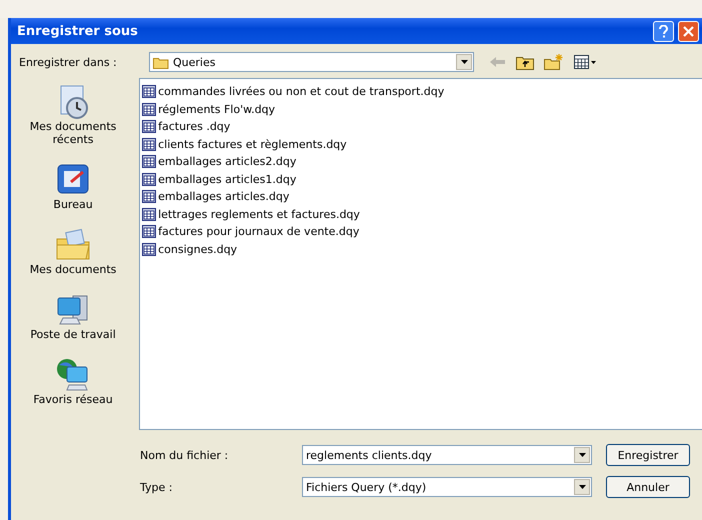  I want to click on file-item: factures .dqy, so click(194, 127).